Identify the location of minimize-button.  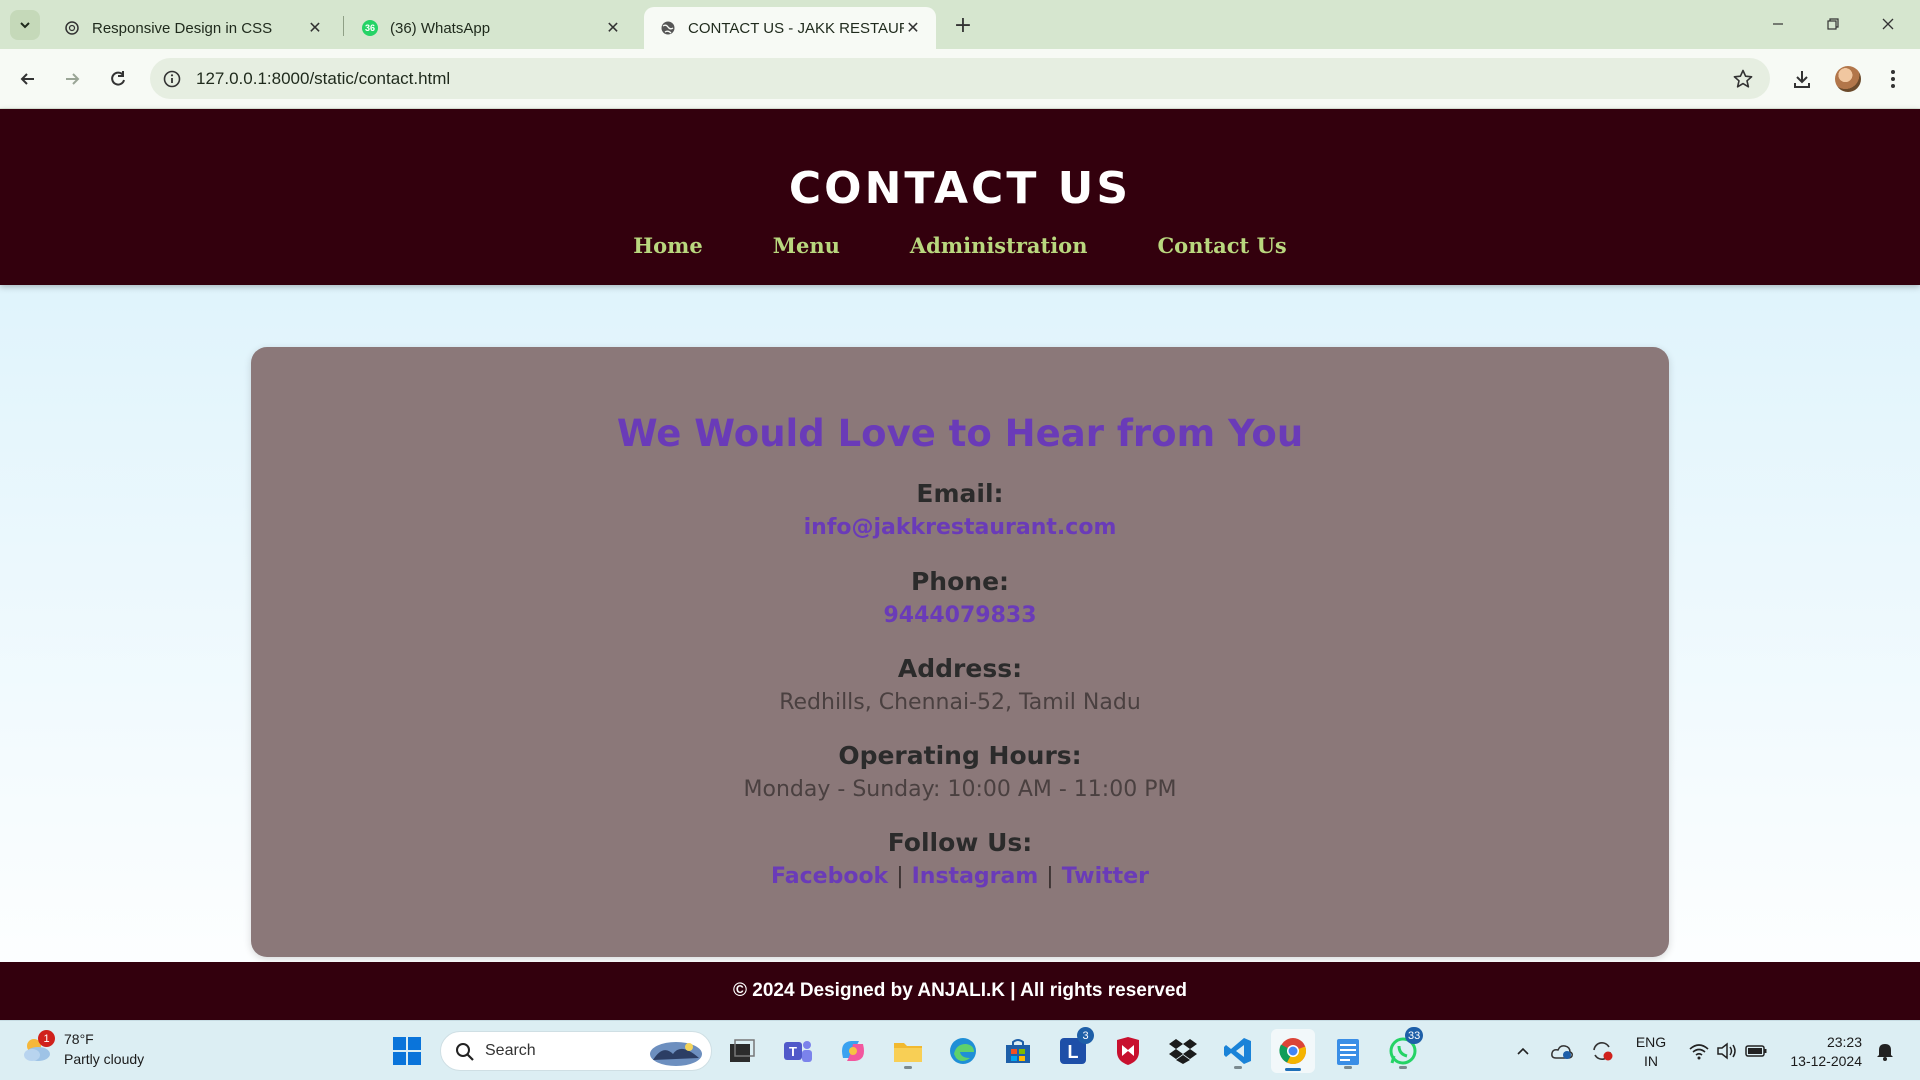
(1778, 24).